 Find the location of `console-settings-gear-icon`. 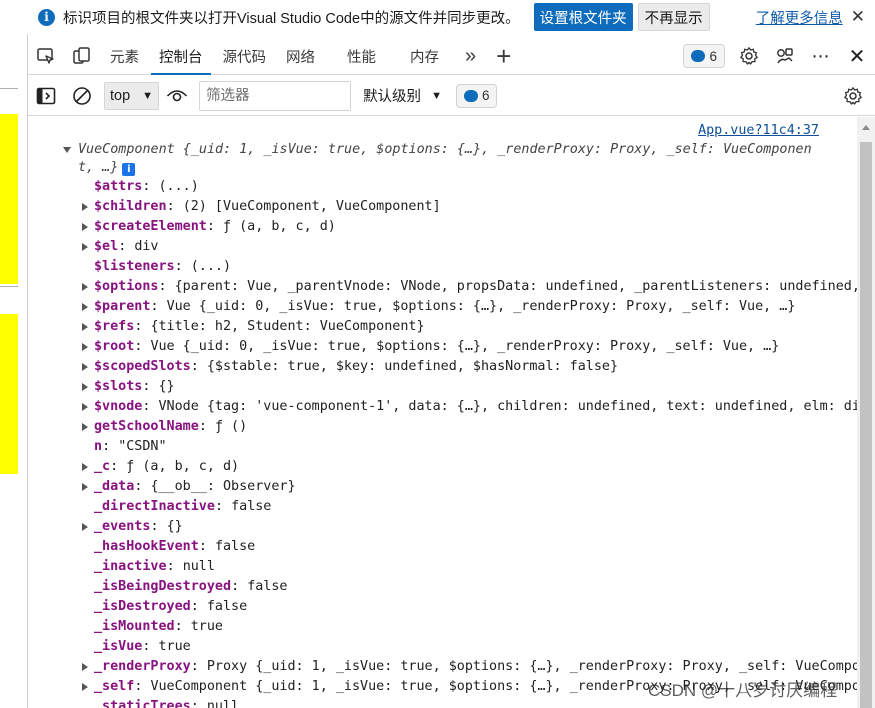

console-settings-gear-icon is located at coordinates (853, 96).